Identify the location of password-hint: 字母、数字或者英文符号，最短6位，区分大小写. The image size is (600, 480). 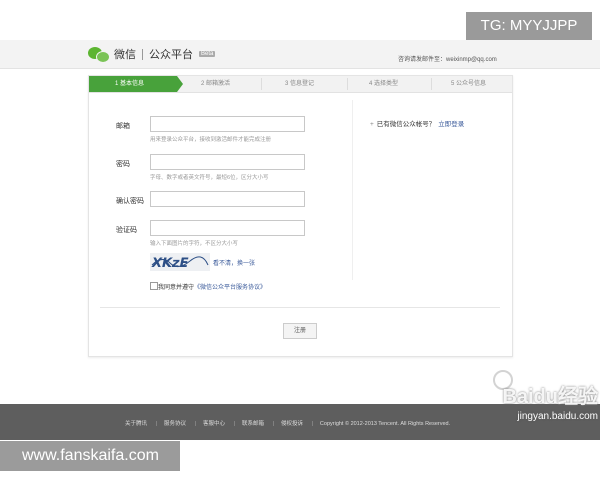
(209, 178).